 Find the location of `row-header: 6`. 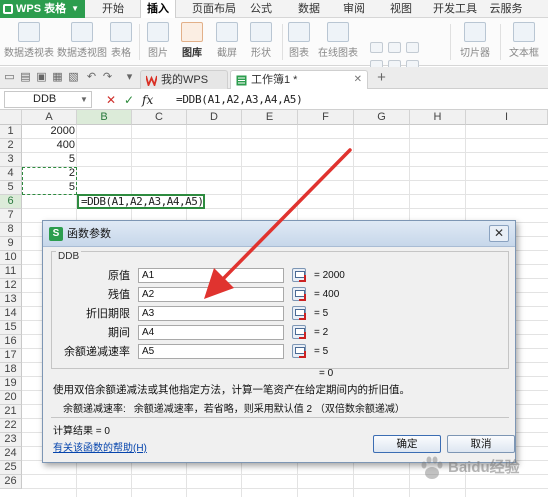

row-header: 6 is located at coordinates (11, 202).